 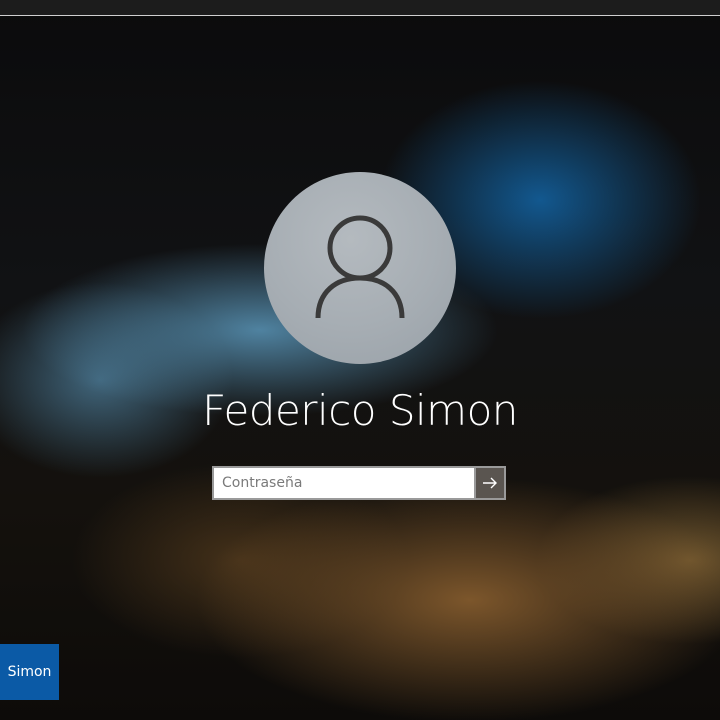 I want to click on user-avatar, so click(x=360, y=268).